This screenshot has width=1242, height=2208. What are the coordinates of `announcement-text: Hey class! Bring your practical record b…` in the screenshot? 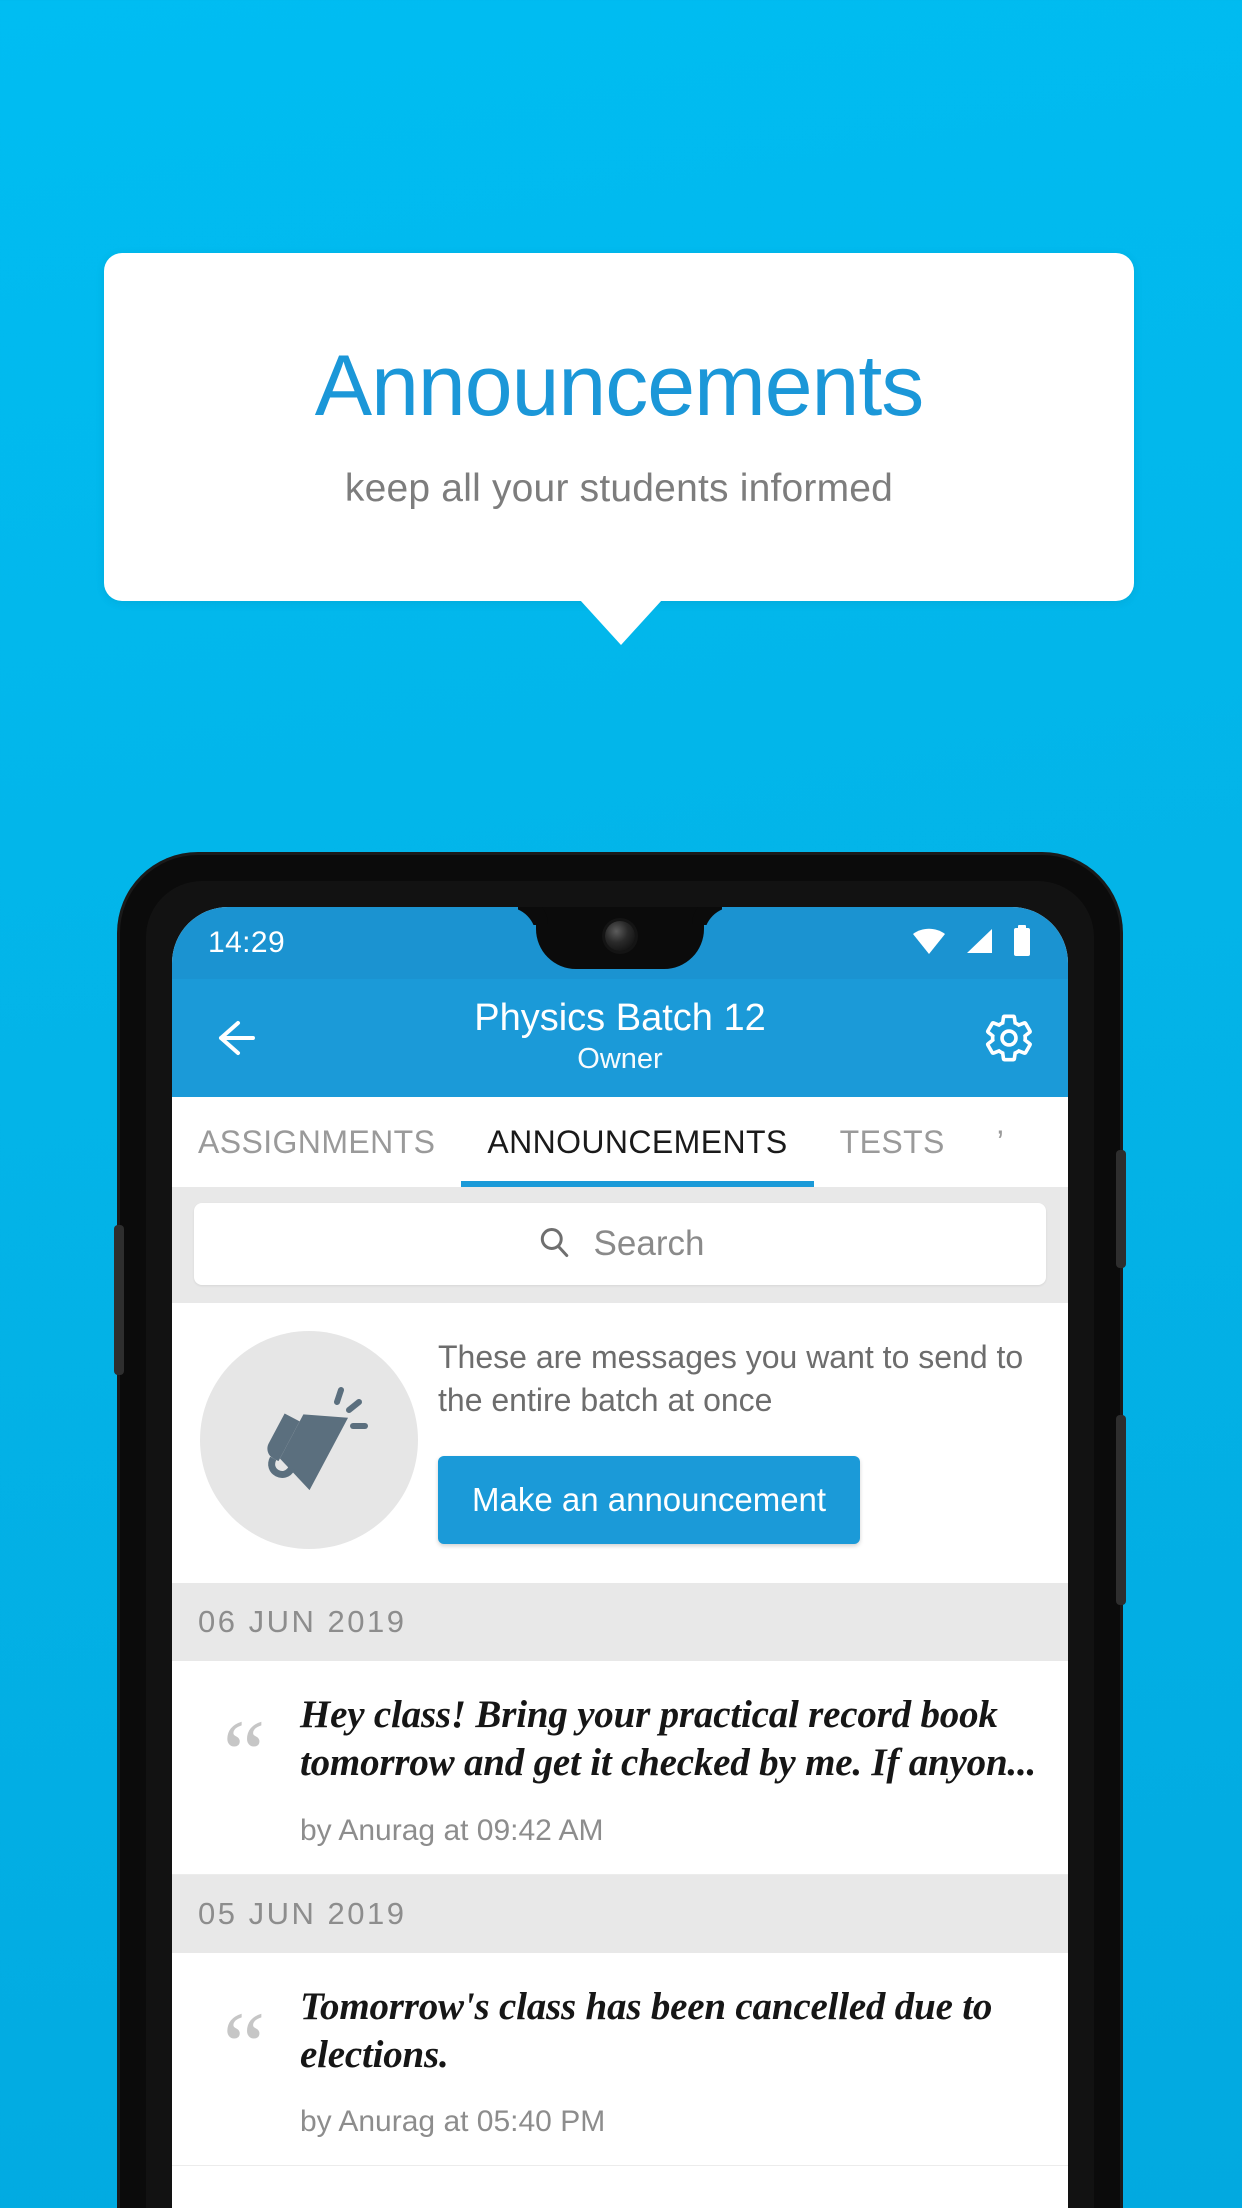 It's located at (668, 1739).